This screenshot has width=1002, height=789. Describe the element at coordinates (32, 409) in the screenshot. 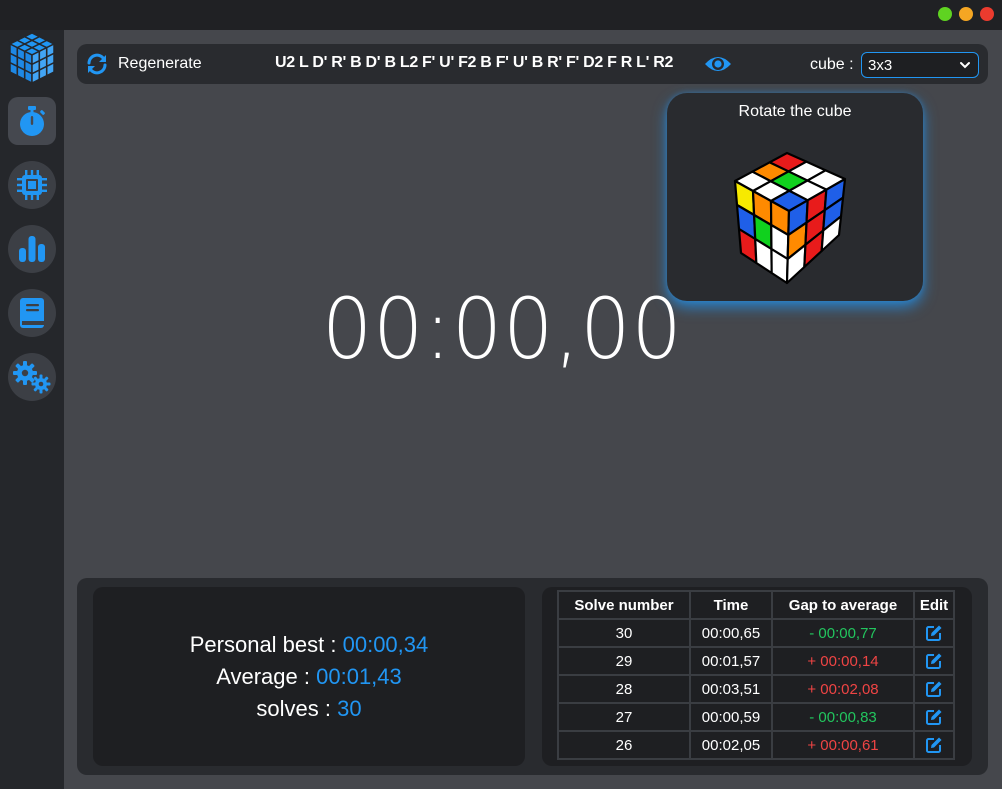

I see `sidebar` at that location.